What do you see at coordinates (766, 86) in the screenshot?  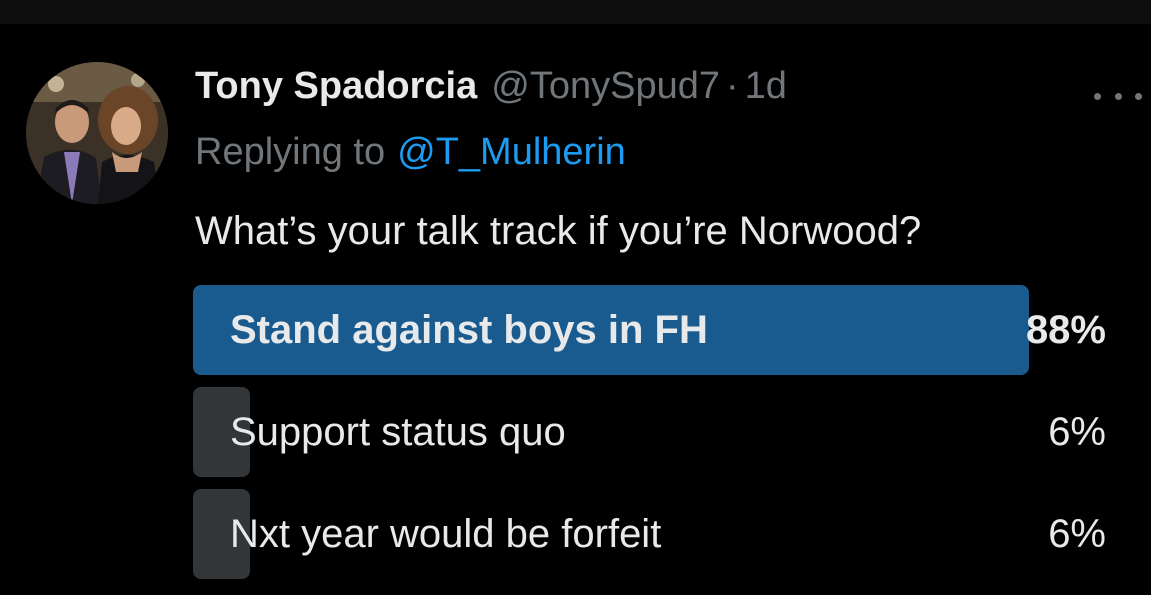 I see `timestamp: 1d` at bounding box center [766, 86].